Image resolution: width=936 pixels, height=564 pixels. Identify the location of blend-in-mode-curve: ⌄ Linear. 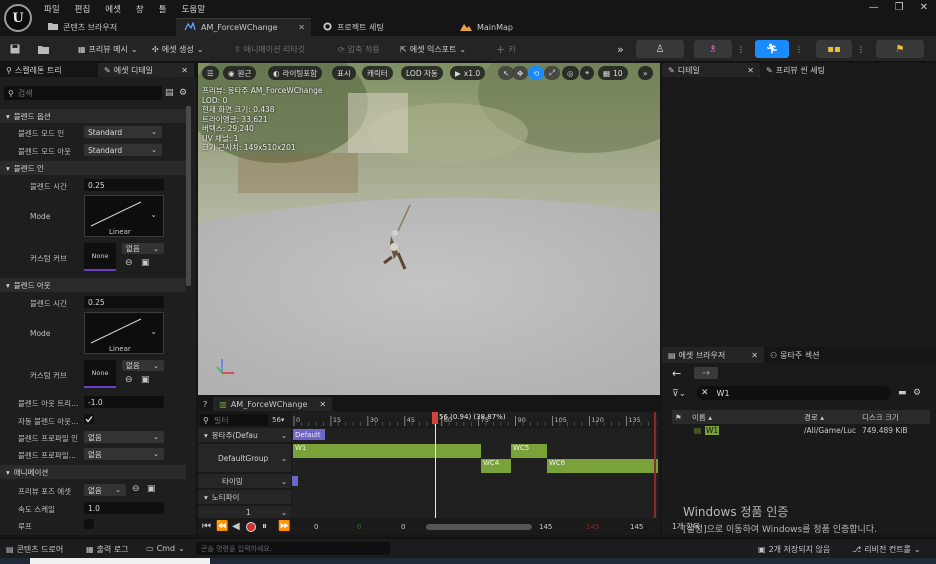
(124, 216).